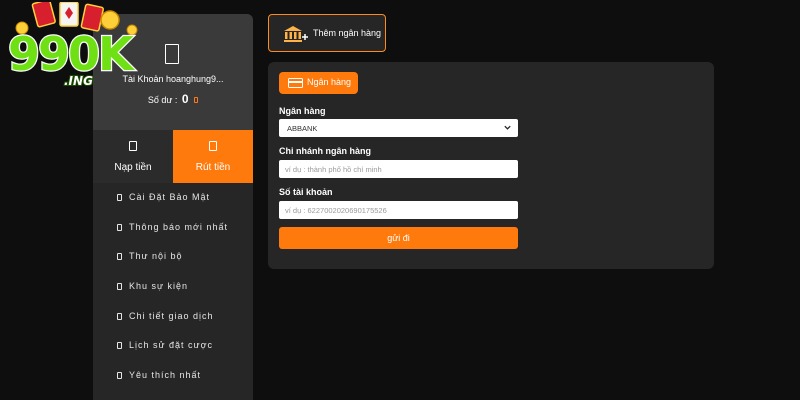 The image size is (800, 400). Describe the element at coordinates (119, 197) in the screenshot. I see `lock-icon` at that location.